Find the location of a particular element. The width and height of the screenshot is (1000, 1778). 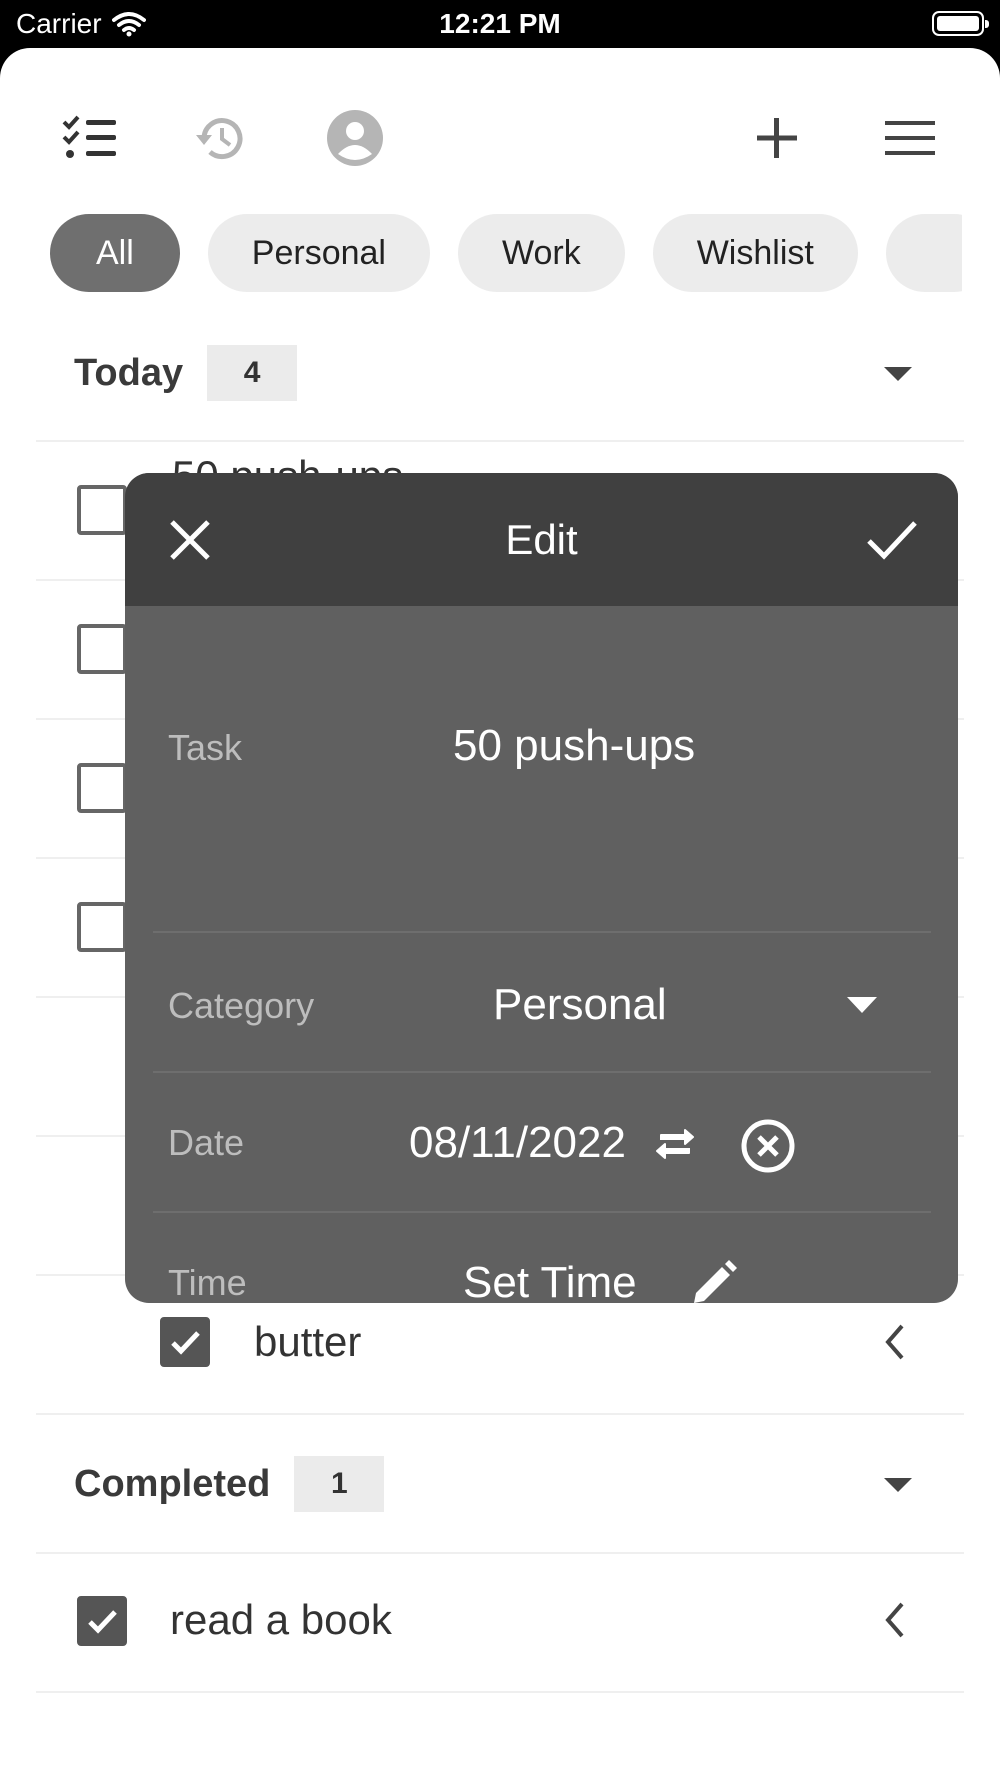

today-section-header: Today 4 is located at coordinates (186, 373).